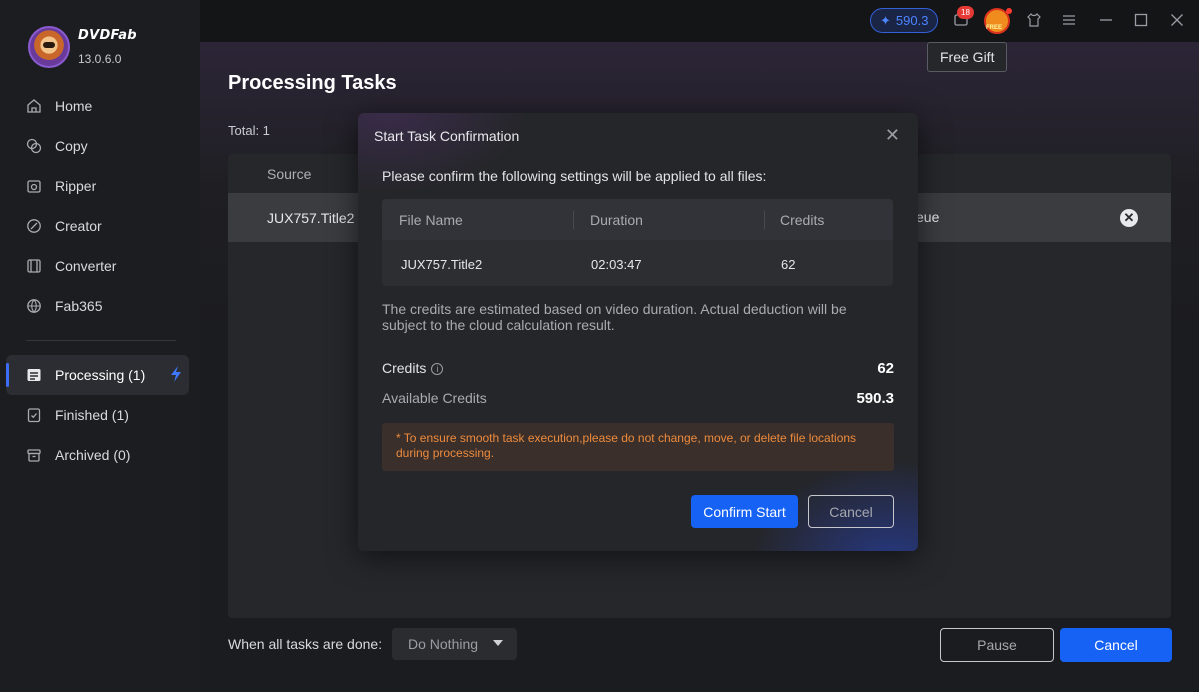 The height and width of the screenshot is (692, 1199). What do you see at coordinates (892, 135) in the screenshot?
I see `close-icon: ✕` at bounding box center [892, 135].